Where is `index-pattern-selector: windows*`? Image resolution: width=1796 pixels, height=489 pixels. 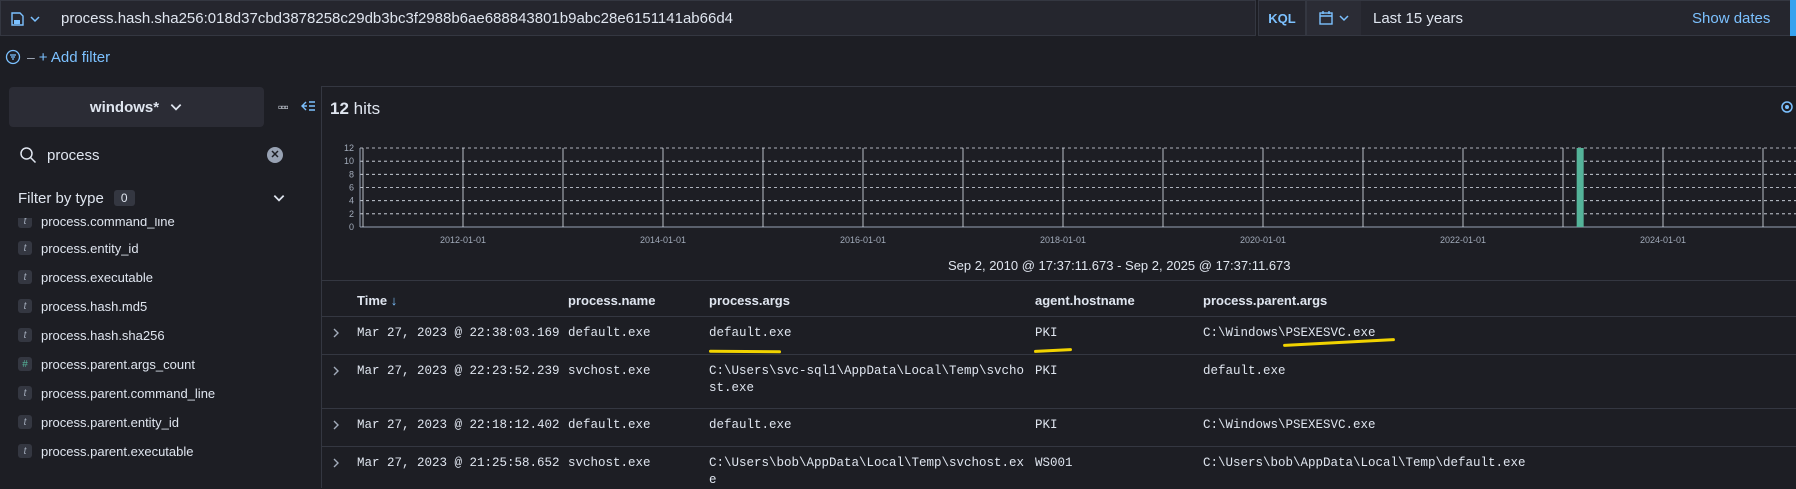
index-pattern-selector: windows* is located at coordinates (136, 107).